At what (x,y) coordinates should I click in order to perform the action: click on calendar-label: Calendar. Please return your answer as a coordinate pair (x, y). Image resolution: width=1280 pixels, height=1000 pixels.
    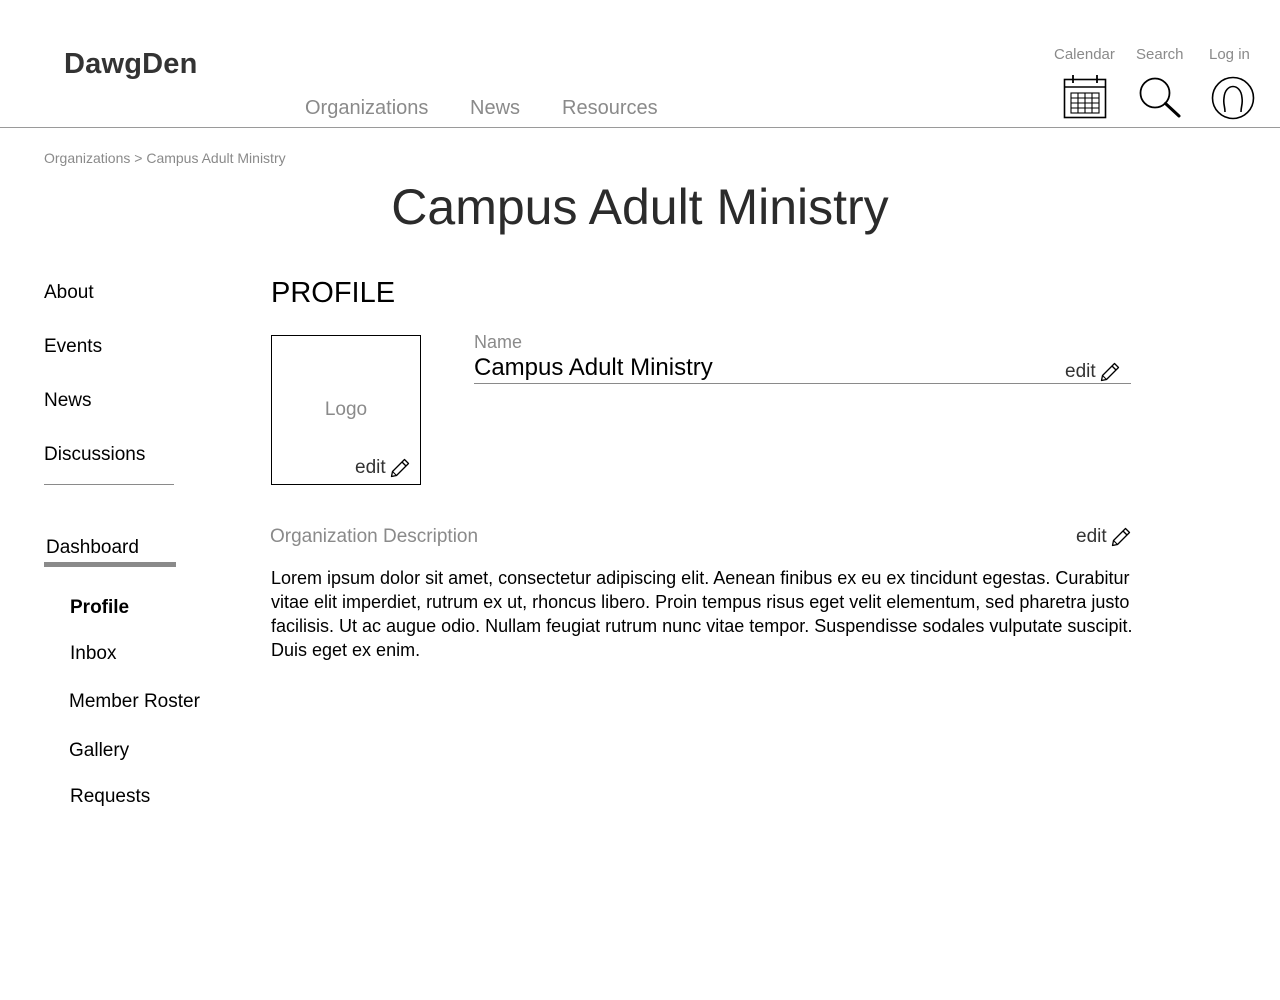
    Looking at the image, I should click on (1084, 54).